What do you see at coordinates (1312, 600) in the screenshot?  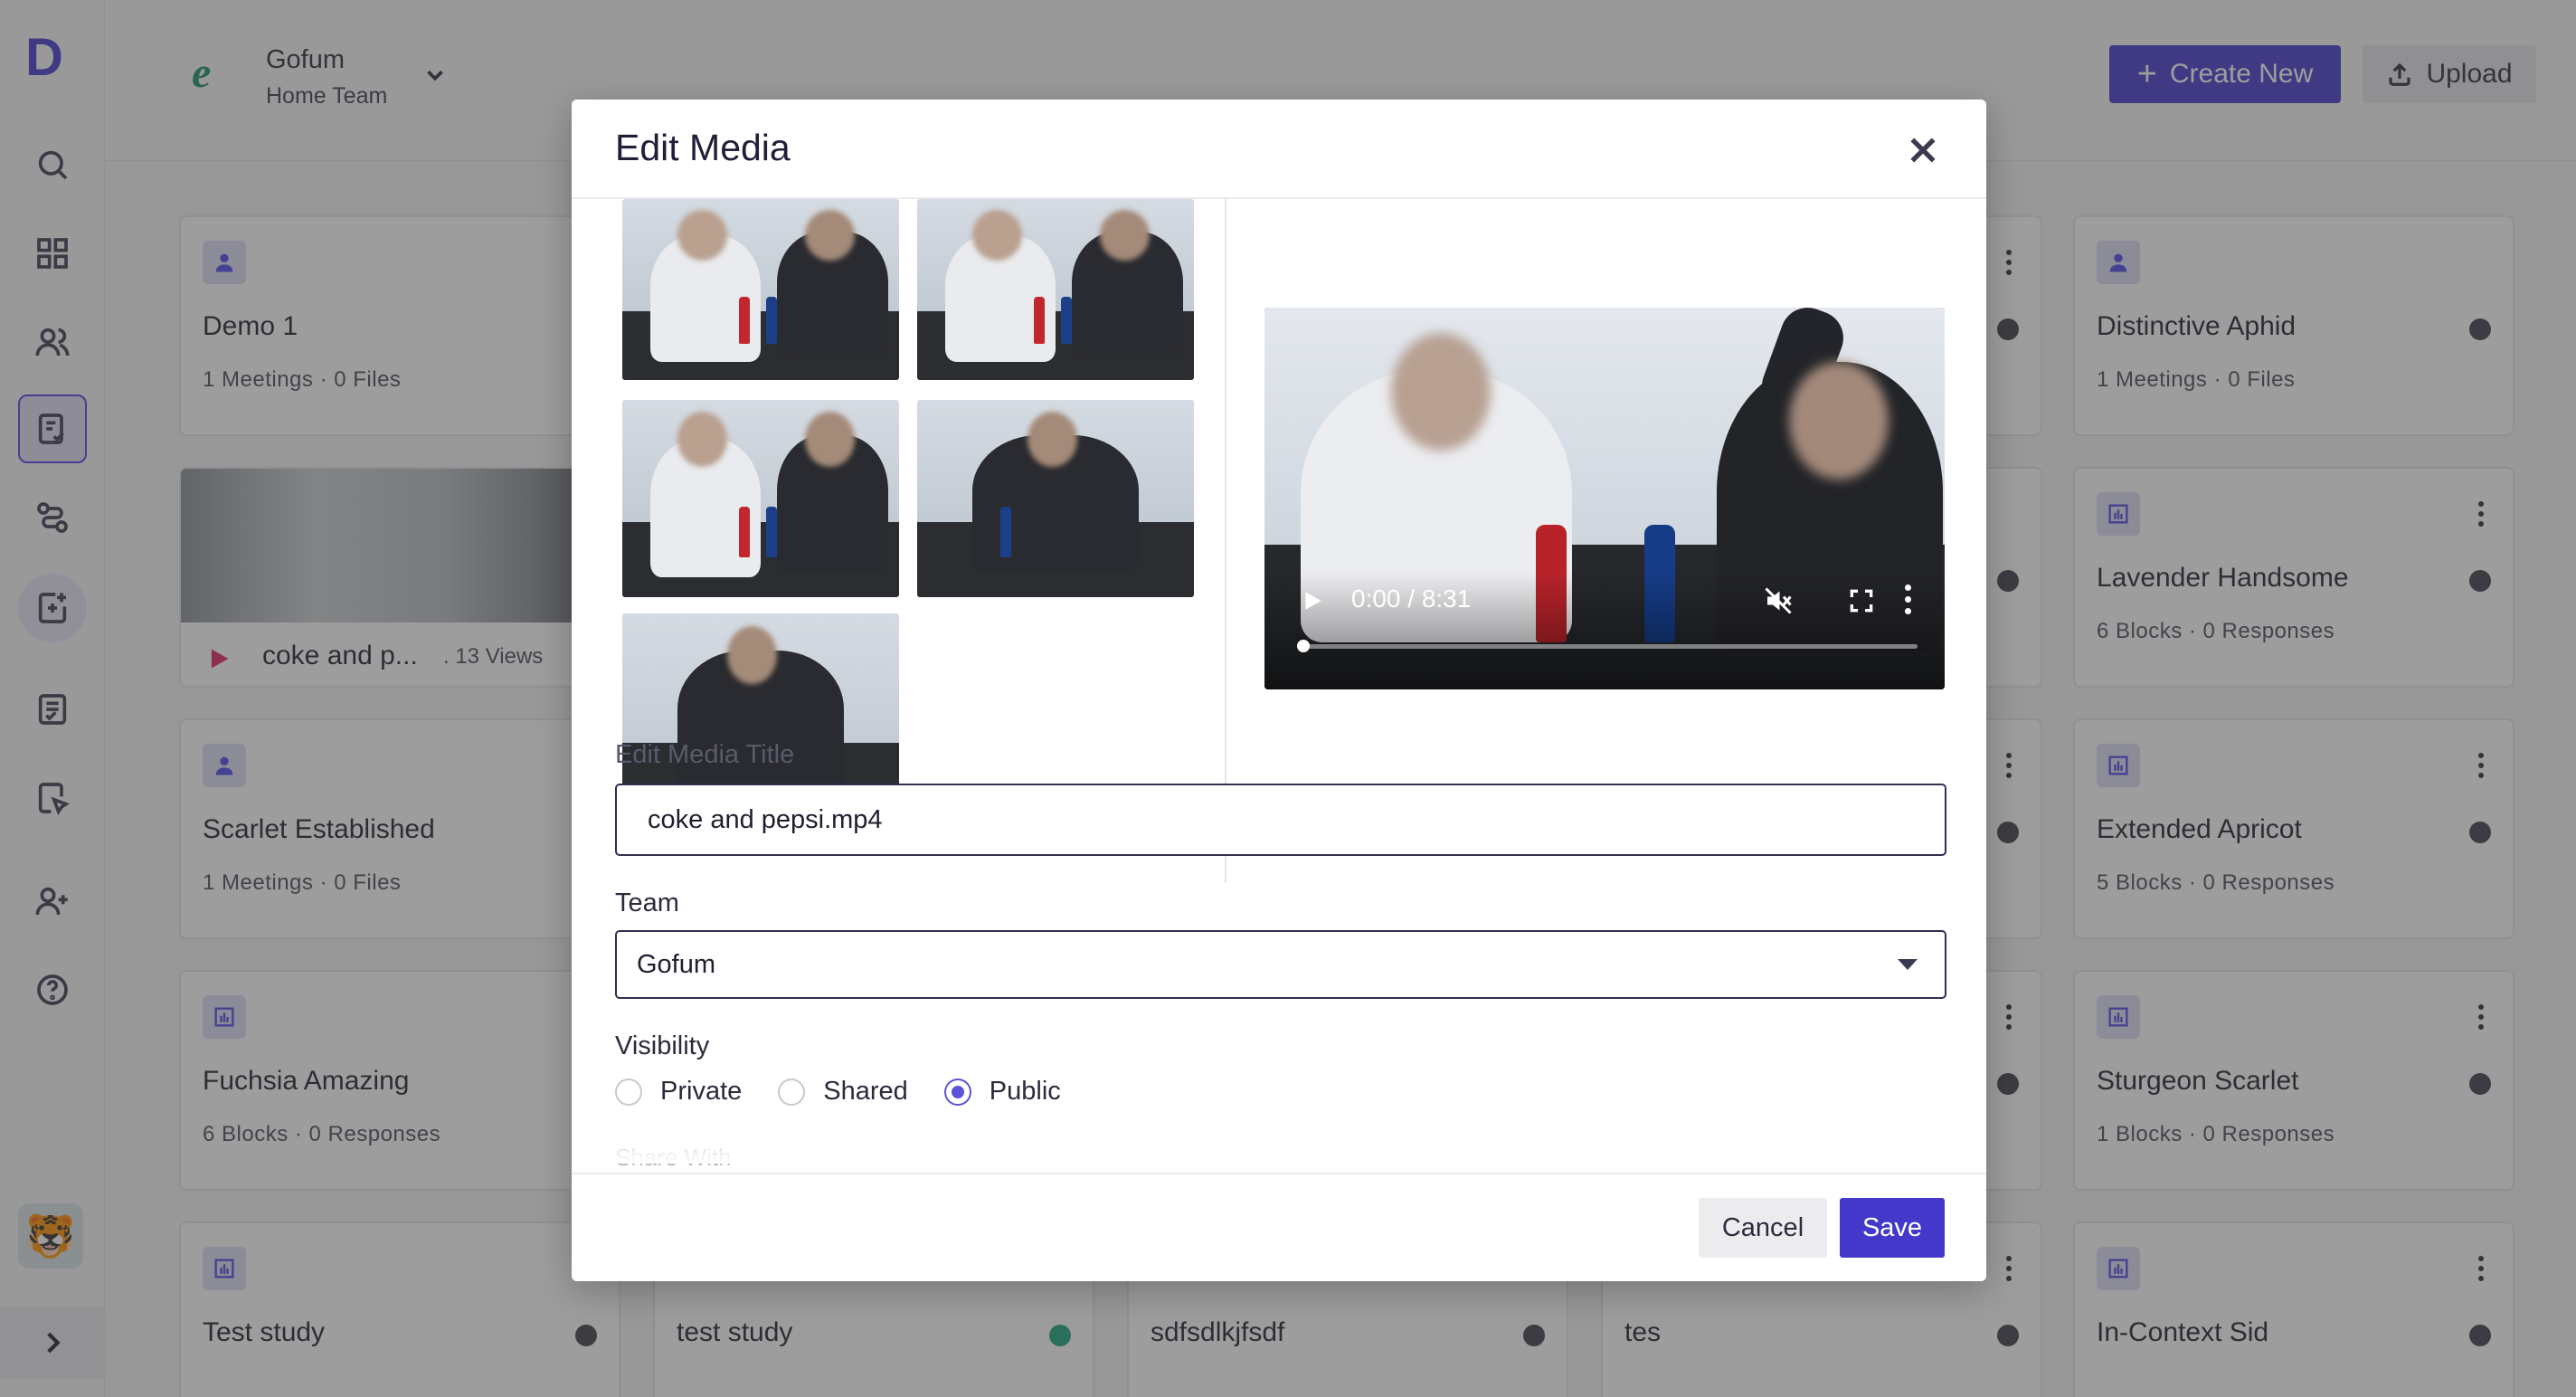 I see `play-icon` at bounding box center [1312, 600].